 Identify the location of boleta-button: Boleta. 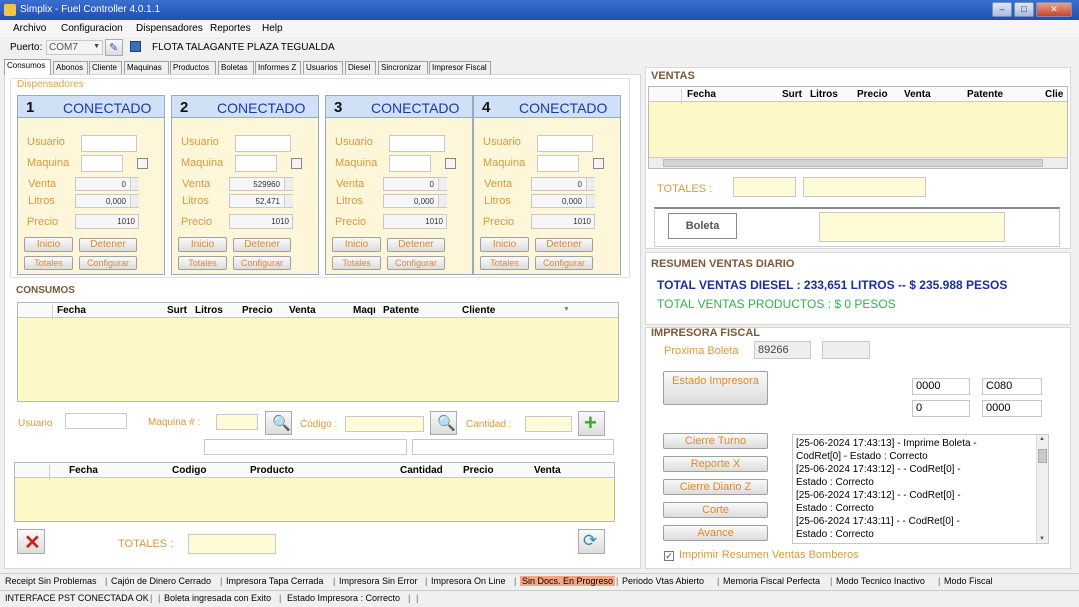
(702, 226).